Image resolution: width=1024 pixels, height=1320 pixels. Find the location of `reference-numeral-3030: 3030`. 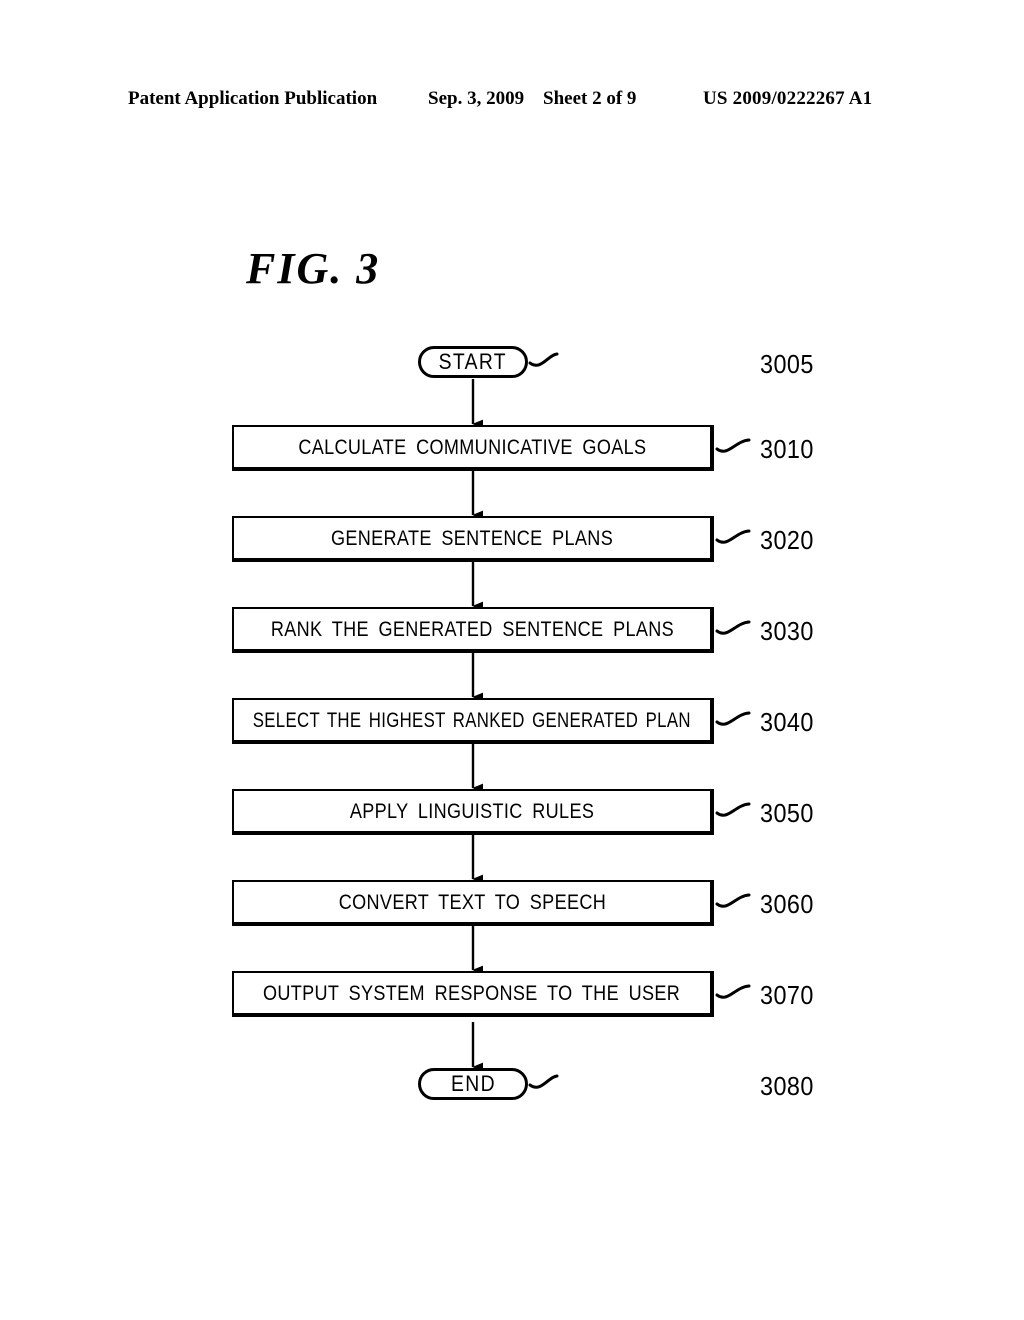

reference-numeral-3030: 3030 is located at coordinates (787, 631).